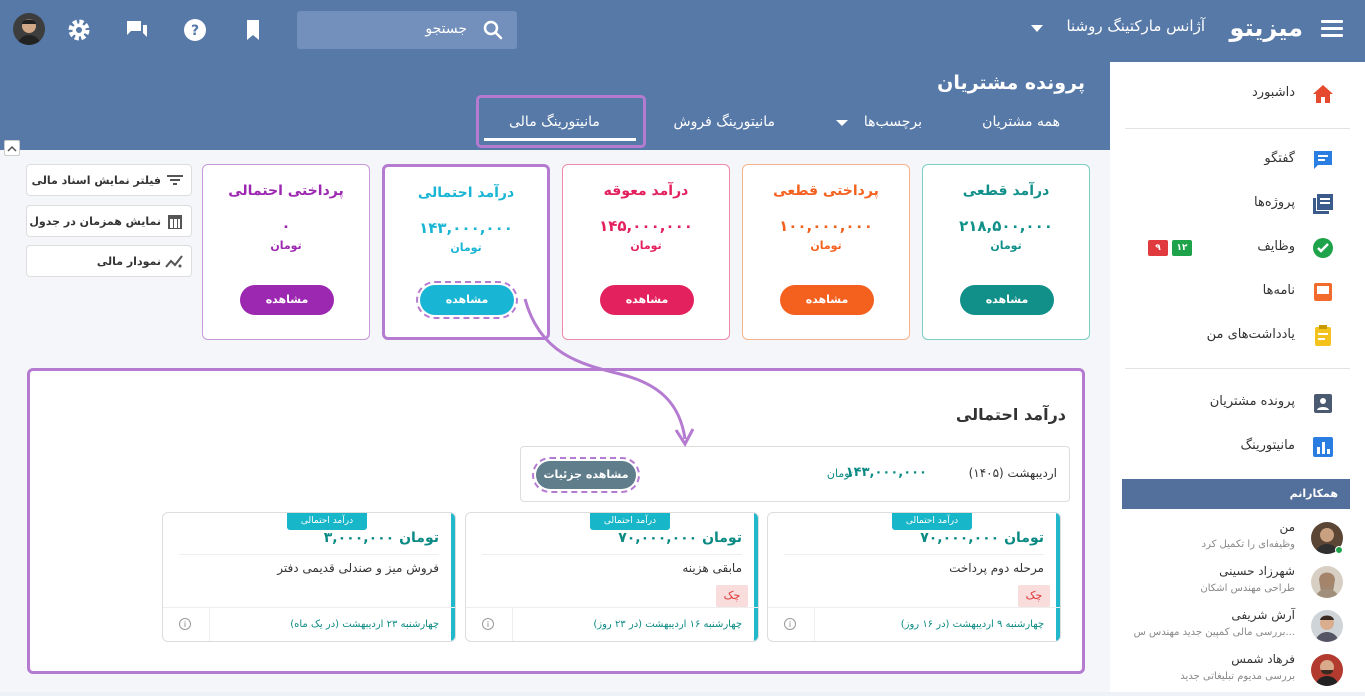  What do you see at coordinates (1011, 83) in the screenshot?
I see `page-title: پرونده مشتریان` at bounding box center [1011, 83].